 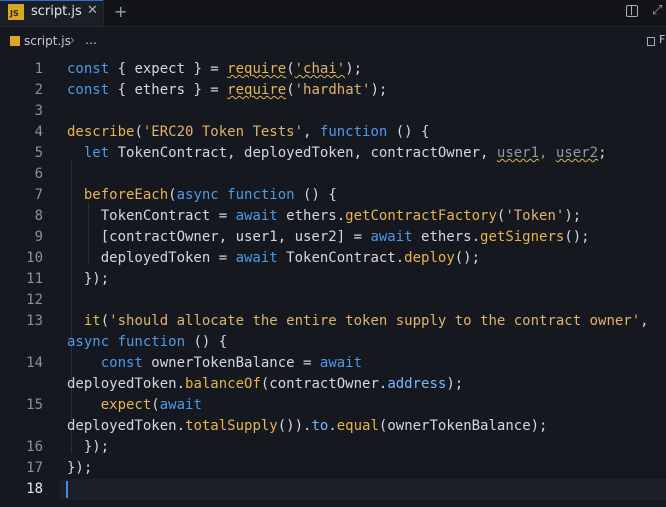 I want to click on line-number: 8, so click(x=38, y=216).